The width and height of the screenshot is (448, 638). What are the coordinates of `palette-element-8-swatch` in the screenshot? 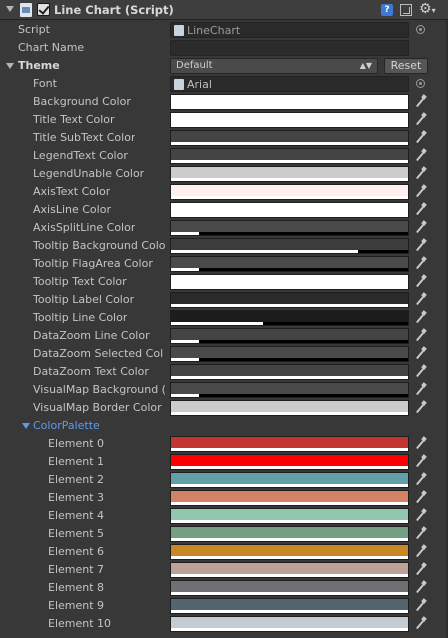 It's located at (289, 588).